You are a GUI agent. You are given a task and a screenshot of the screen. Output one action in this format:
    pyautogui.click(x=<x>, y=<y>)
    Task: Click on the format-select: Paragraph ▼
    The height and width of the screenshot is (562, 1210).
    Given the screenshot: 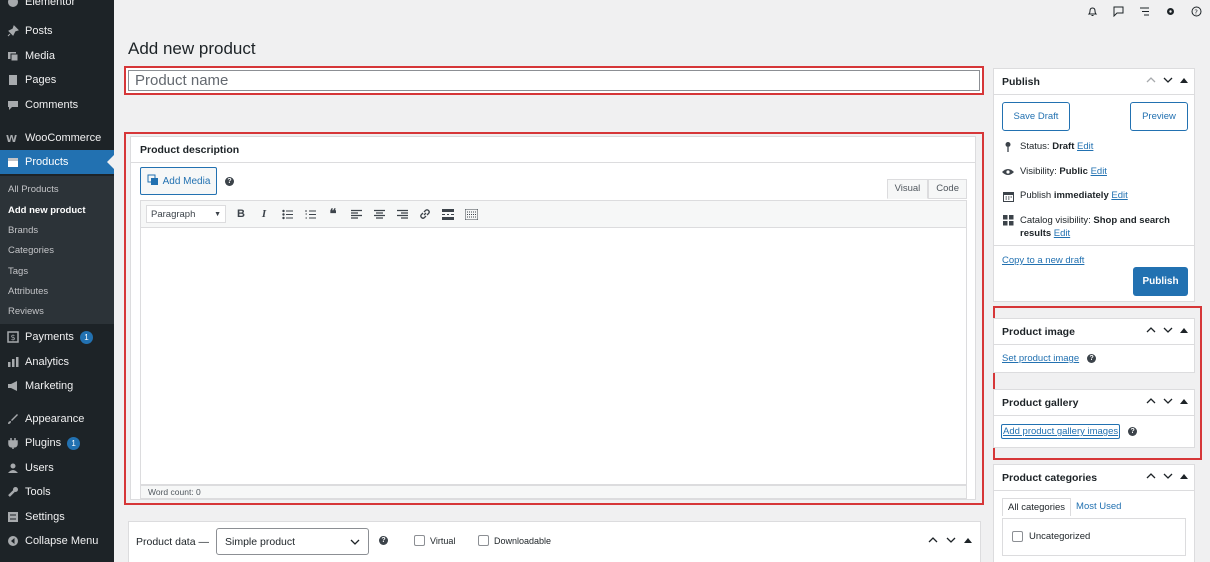 What is the action you would take?
    pyautogui.click(x=186, y=214)
    